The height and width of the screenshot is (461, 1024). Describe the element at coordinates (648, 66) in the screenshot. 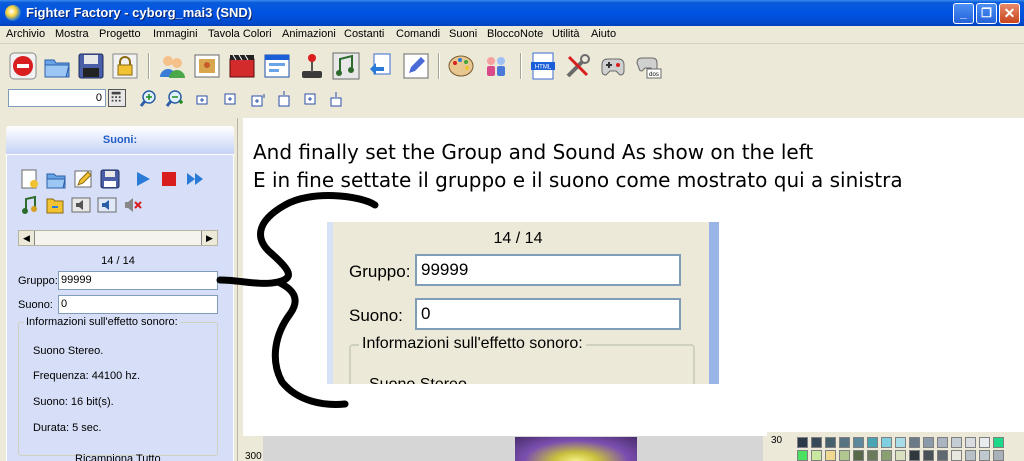

I see `dos-icon: dos` at that location.